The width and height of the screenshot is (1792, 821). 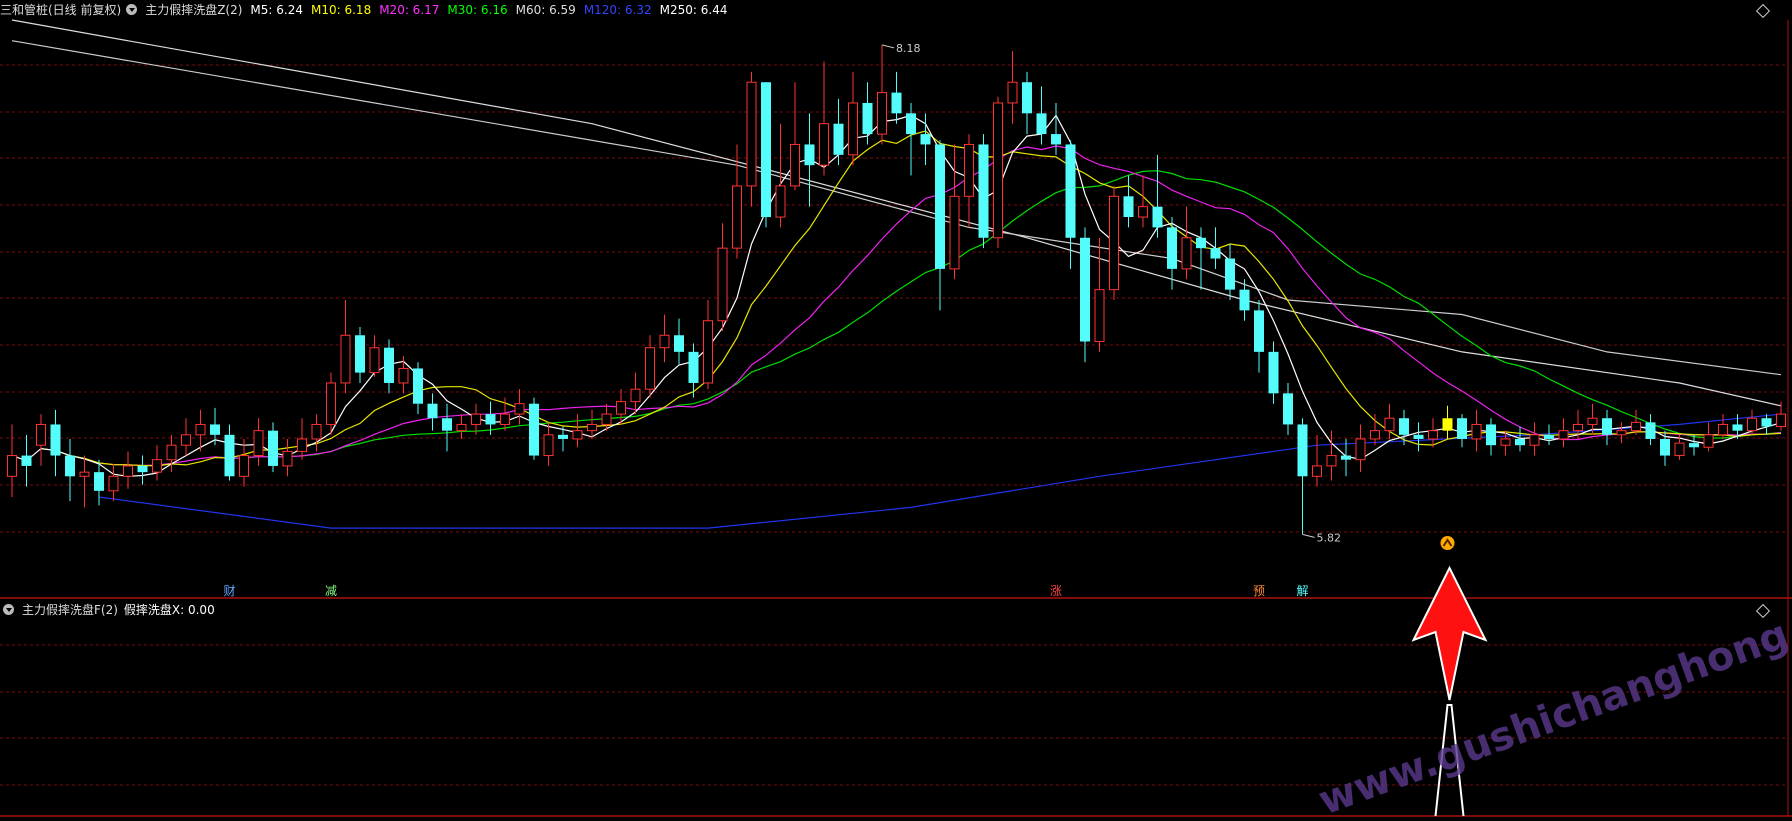 I want to click on ma-label-6: M250: 6.44, so click(x=693, y=10).